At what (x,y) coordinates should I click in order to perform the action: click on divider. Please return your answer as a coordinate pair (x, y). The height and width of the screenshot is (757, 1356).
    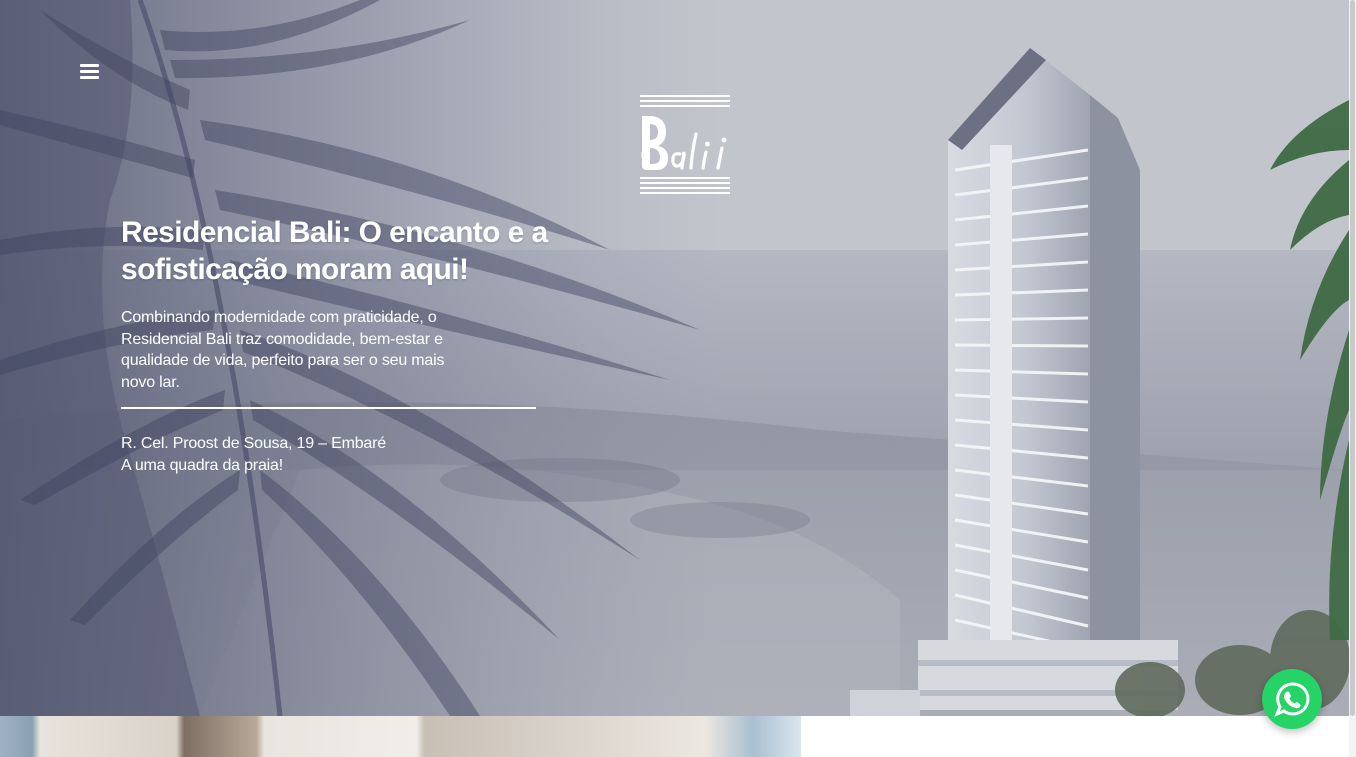
    Looking at the image, I should click on (328, 408).